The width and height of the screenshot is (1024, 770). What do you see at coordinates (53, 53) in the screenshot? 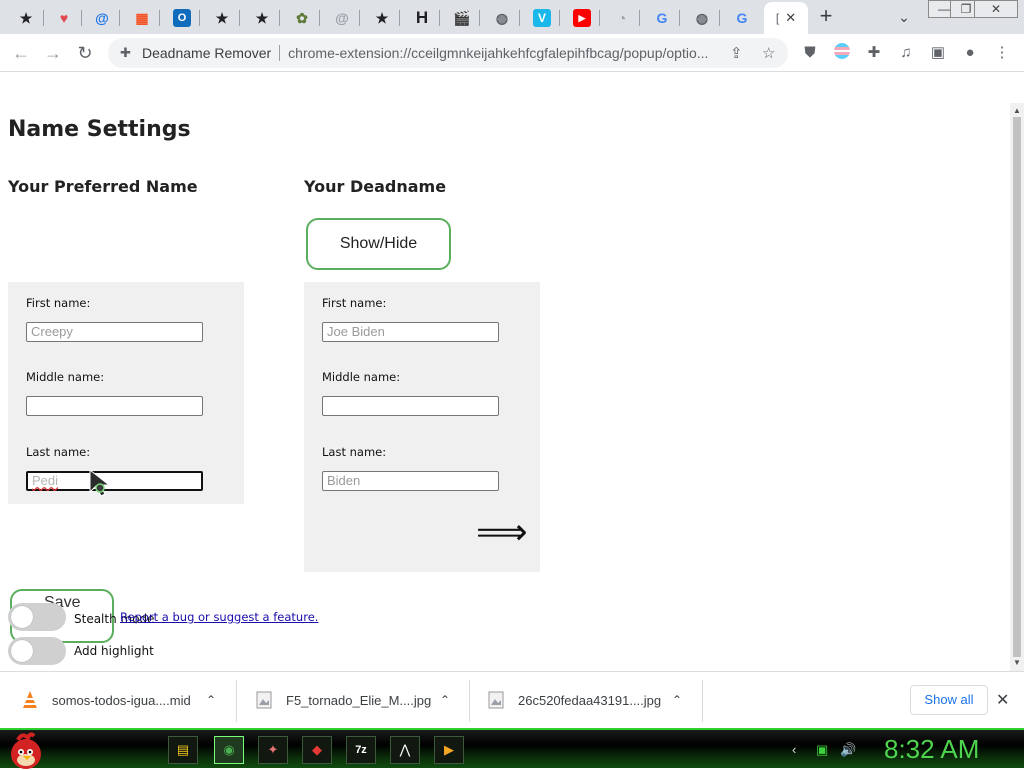
I see `forward-arrow-icon: →` at bounding box center [53, 53].